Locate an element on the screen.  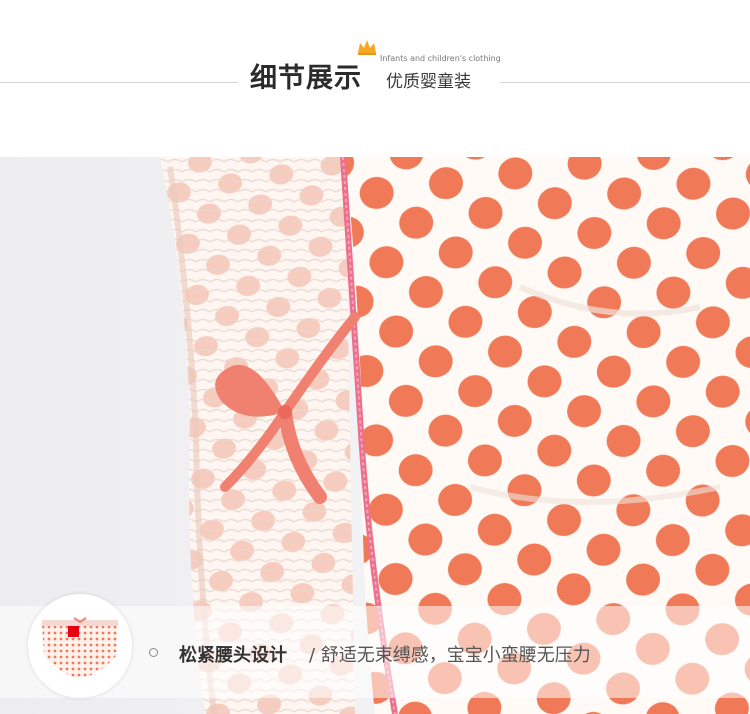
section-title: 细节展示 is located at coordinates (306, 78).